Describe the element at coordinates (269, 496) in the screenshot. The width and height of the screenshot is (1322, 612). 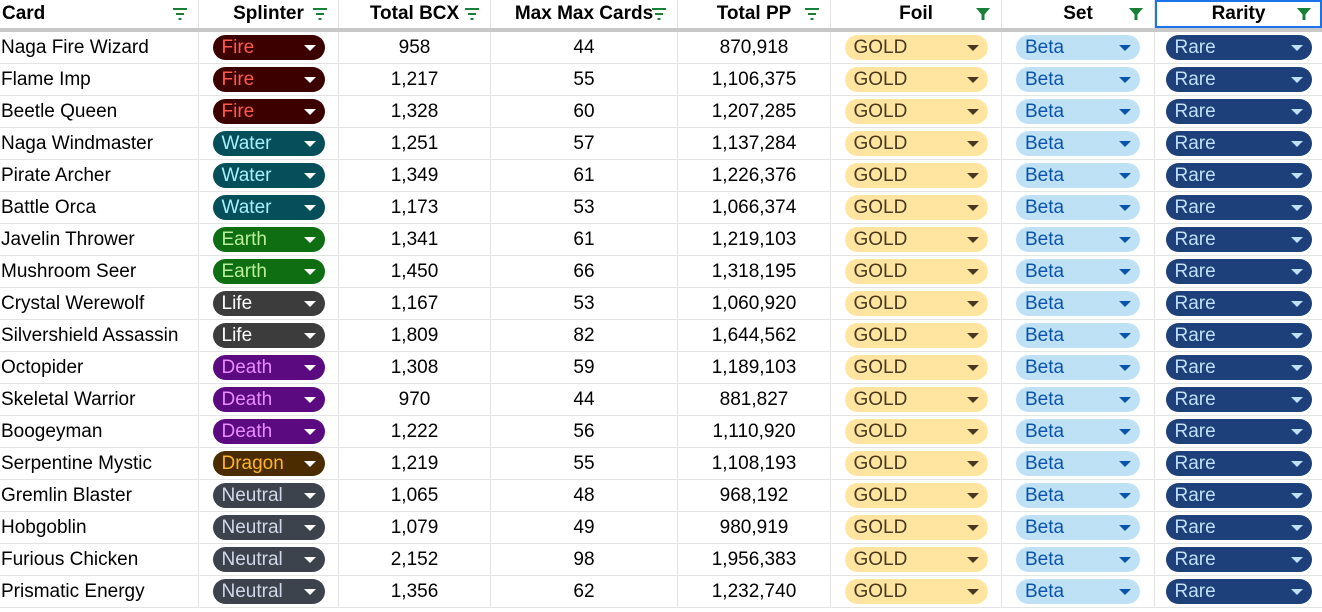
I see `splinter-cell: Neutral` at that location.